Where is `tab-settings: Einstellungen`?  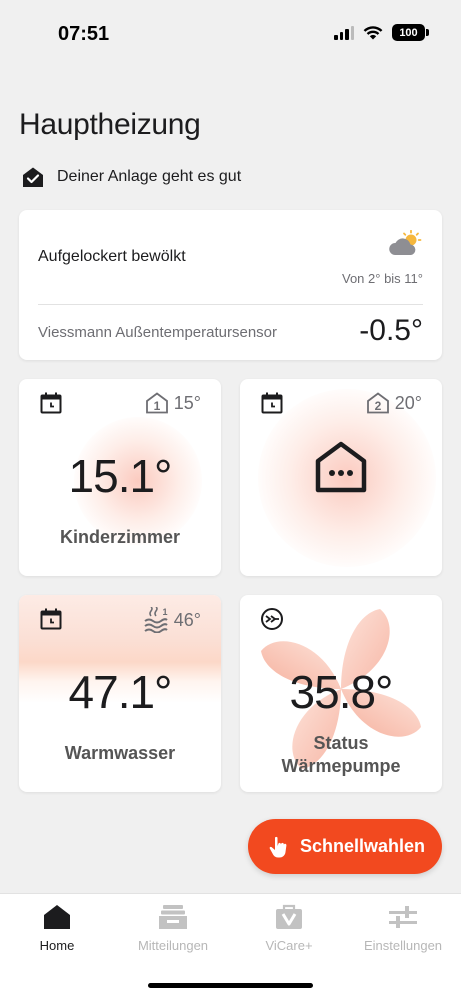 tab-settings: Einstellungen is located at coordinates (403, 928).